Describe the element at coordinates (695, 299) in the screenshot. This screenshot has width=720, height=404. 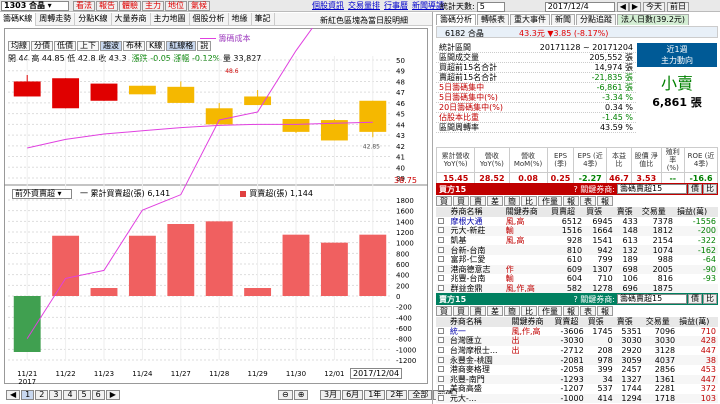
I see `sell-edit-button: 價` at that location.